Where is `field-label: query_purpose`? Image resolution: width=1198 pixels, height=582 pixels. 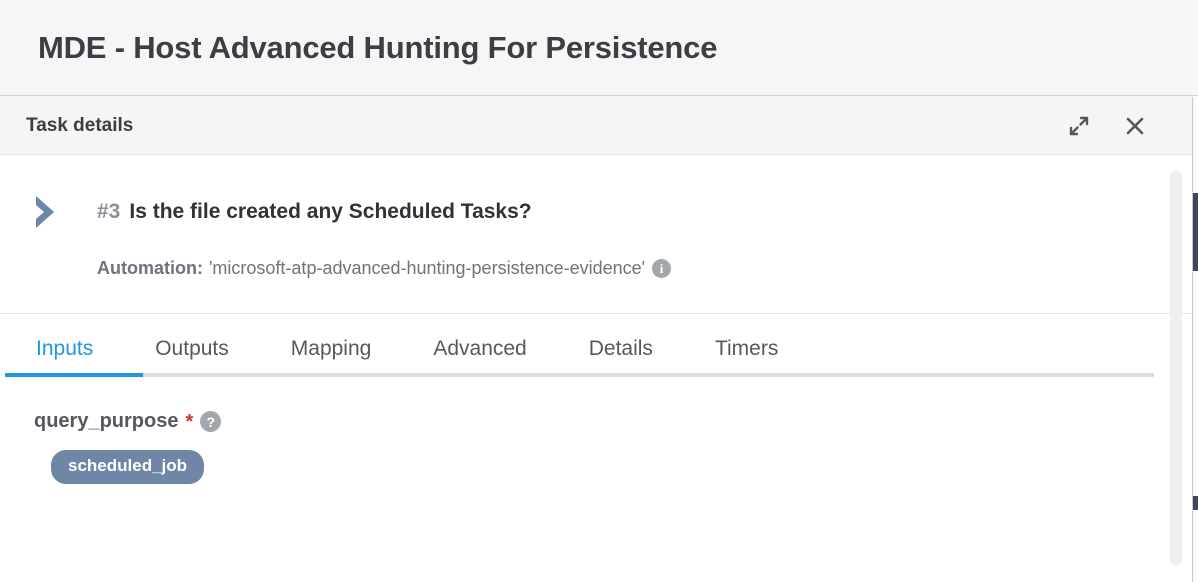 field-label: query_purpose is located at coordinates (106, 421).